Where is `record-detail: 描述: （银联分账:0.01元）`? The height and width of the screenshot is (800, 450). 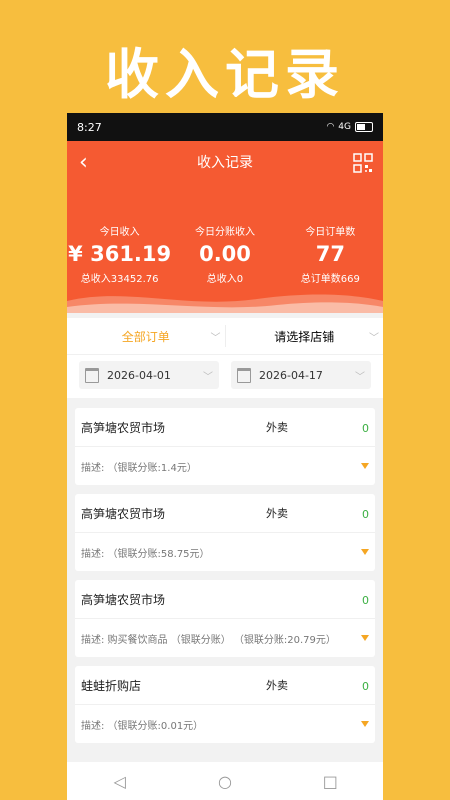 record-detail: 描述: （银联分账:0.01元） is located at coordinates (225, 724).